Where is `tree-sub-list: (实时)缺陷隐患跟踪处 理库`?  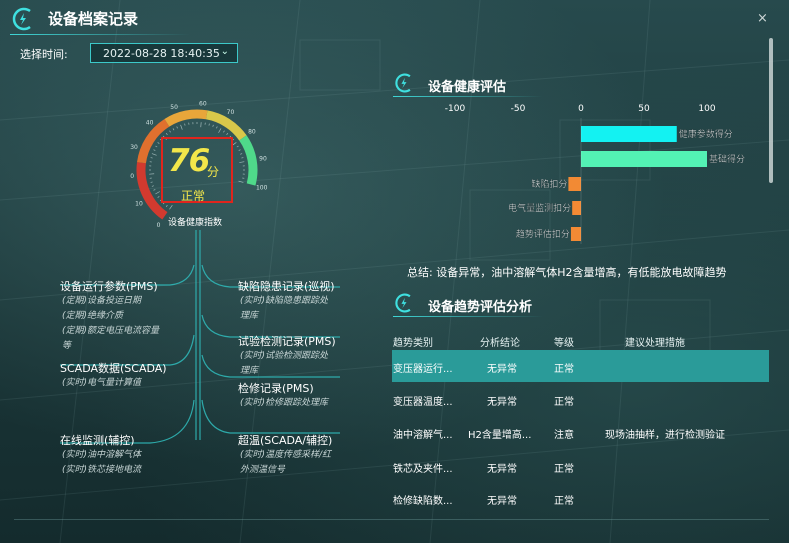 tree-sub-list: (实时)缺陷隐患跟踪处 理库 is located at coordinates (284, 309).